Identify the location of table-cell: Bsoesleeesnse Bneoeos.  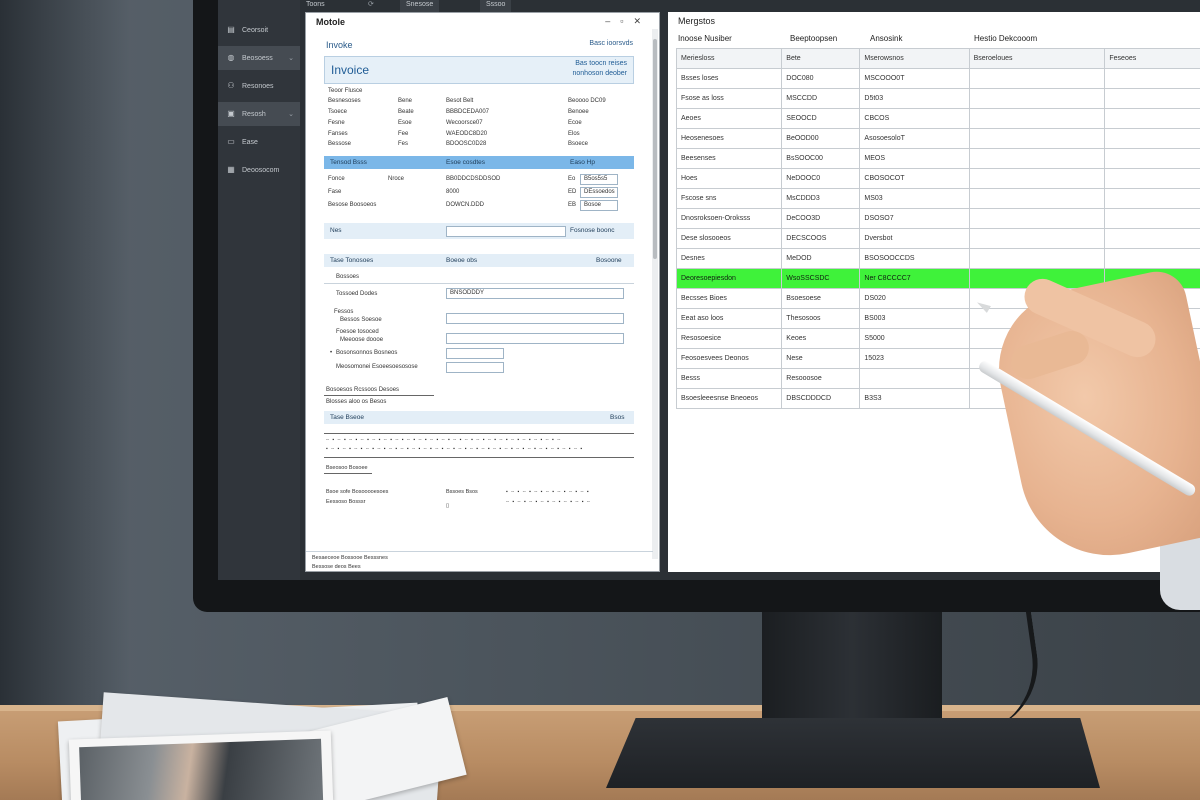
(729, 398).